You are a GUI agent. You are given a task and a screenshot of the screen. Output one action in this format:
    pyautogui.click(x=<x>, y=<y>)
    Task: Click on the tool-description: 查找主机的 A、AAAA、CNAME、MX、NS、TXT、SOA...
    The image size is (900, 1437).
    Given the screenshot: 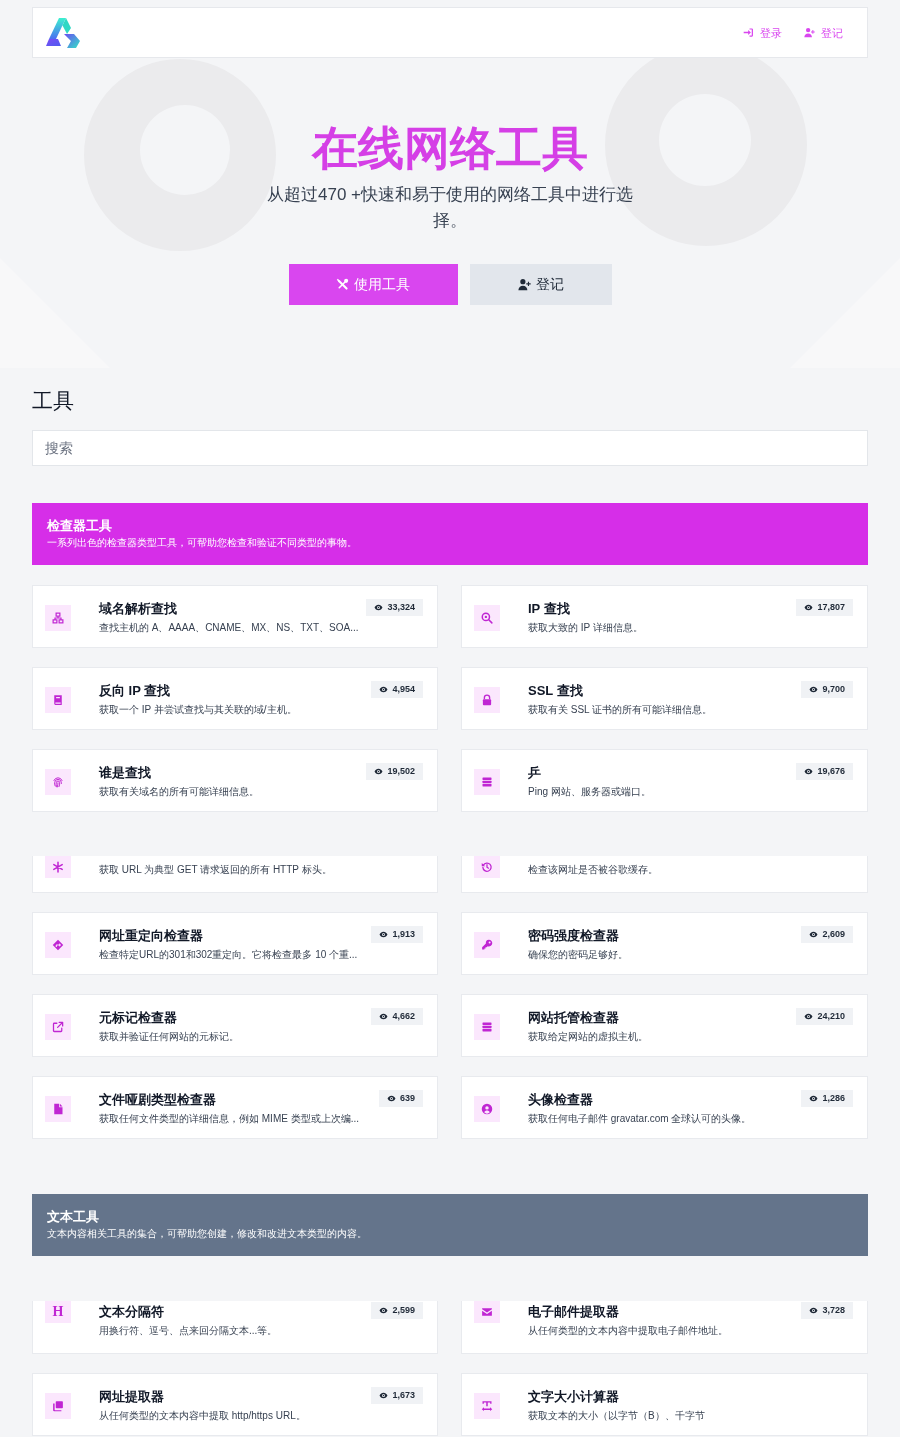 What is the action you would take?
    pyautogui.click(x=229, y=628)
    